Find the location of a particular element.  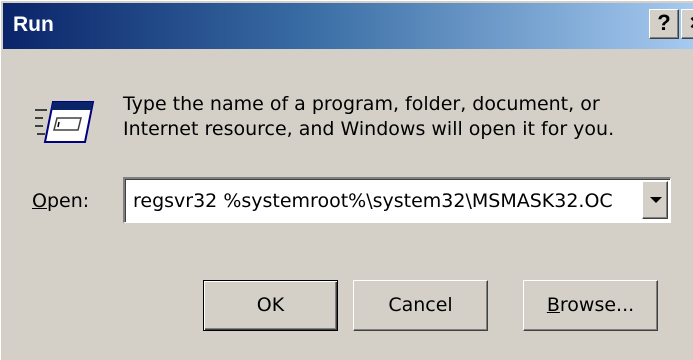

title-bar: Run ? × is located at coordinates (348, 26).